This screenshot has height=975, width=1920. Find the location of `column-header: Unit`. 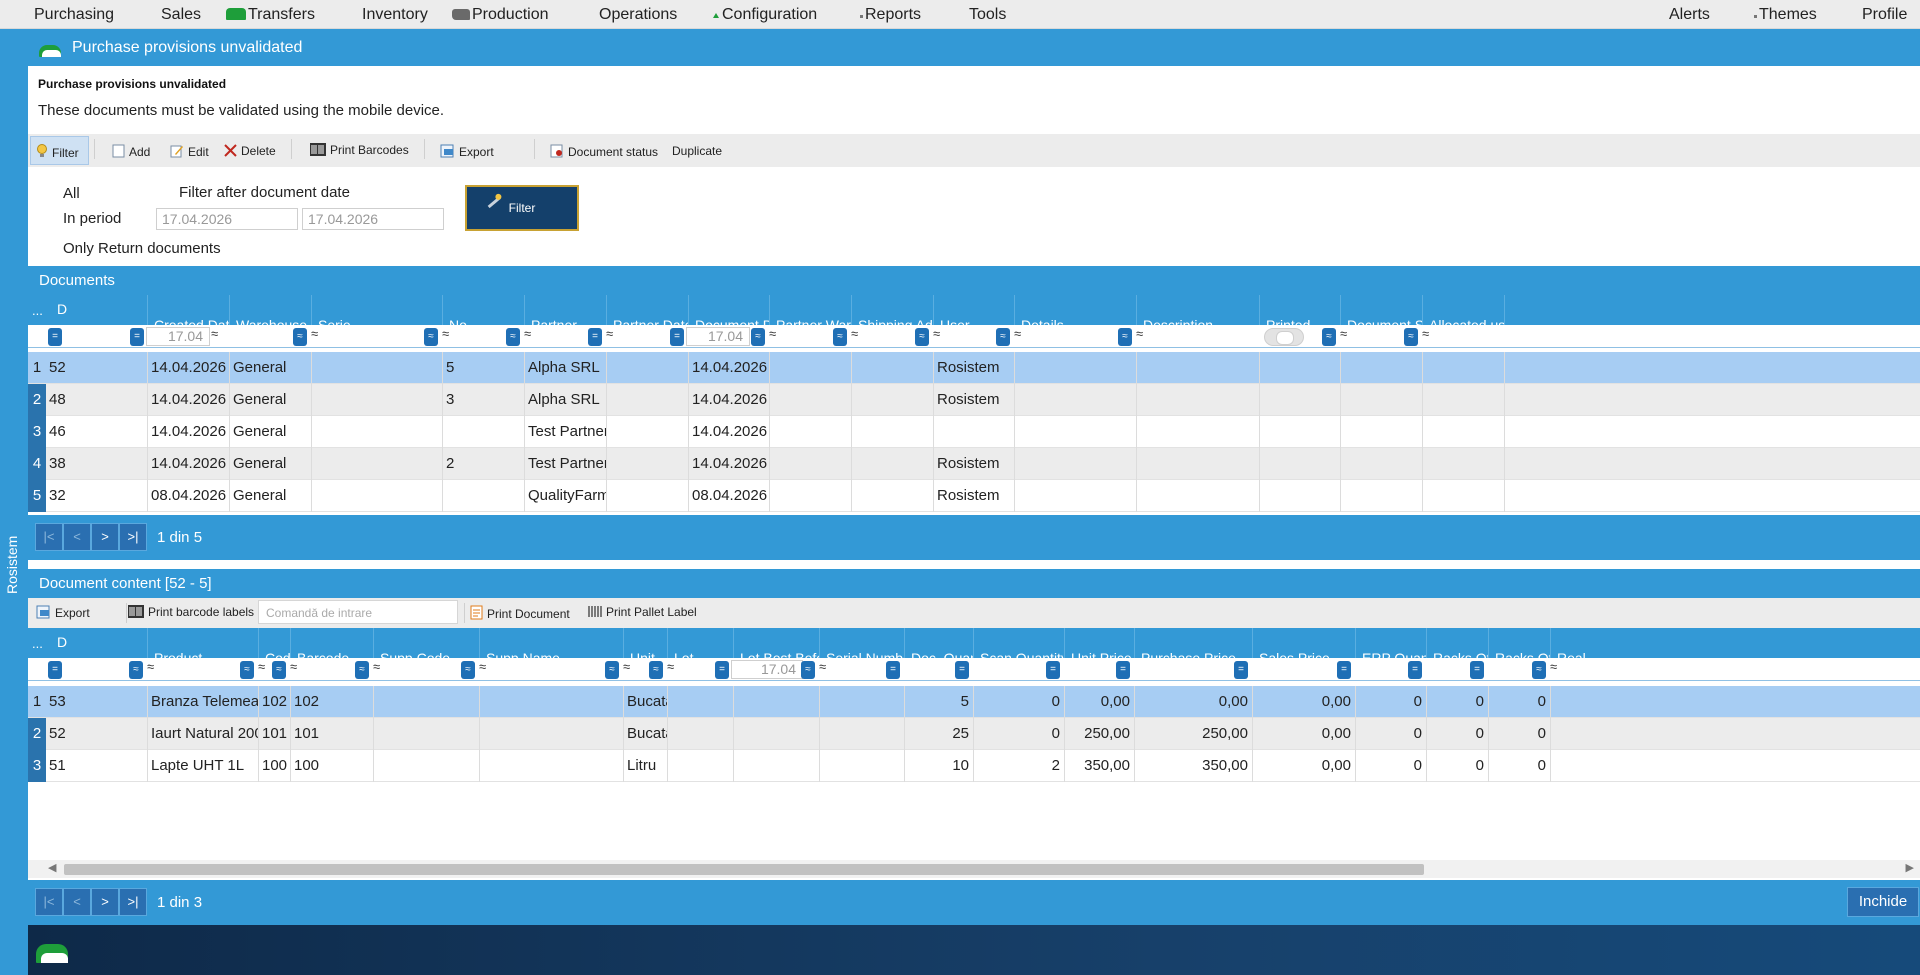

column-header: Unit is located at coordinates (645, 643).